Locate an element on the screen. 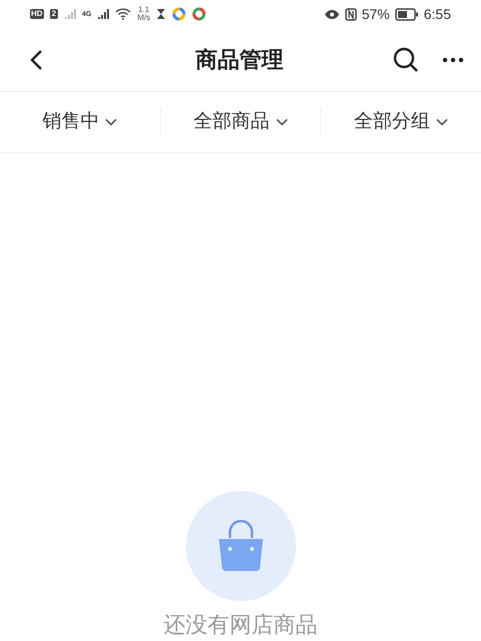 The width and height of the screenshot is (481, 641). more-icon is located at coordinates (453, 59).